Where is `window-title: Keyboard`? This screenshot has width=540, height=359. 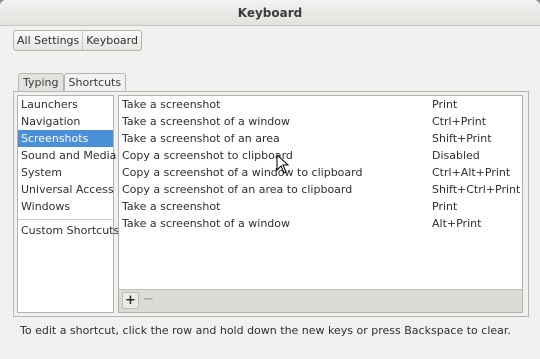
window-title: Keyboard is located at coordinates (270, 13).